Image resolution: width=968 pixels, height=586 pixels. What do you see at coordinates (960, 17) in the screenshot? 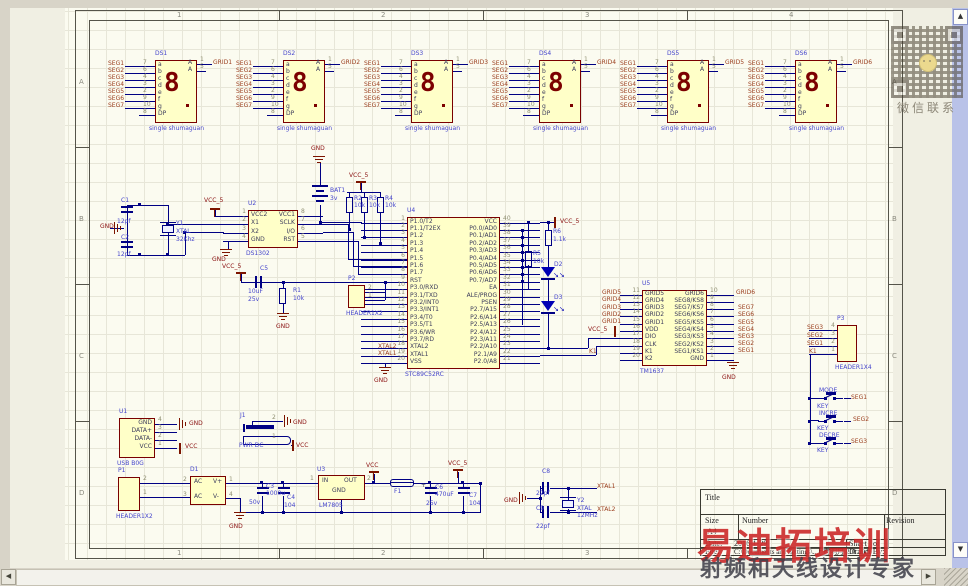
I see `scroll-up-button: ▲` at bounding box center [960, 17].